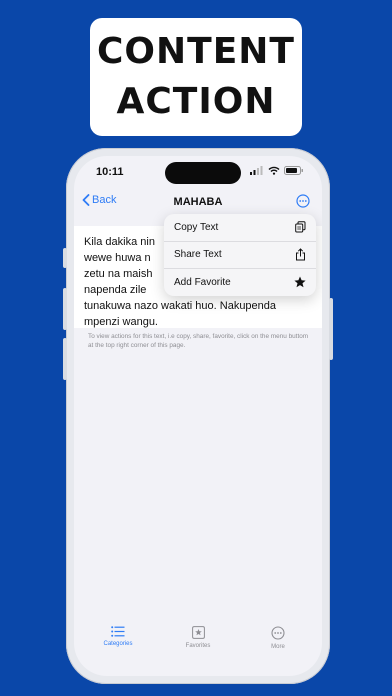 This screenshot has width=392, height=696. I want to click on menu-item-label: Add Favorite, so click(202, 282).